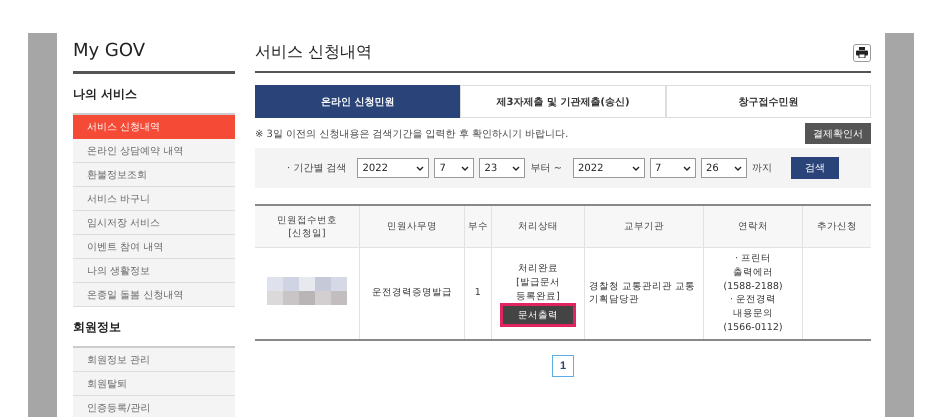  I want to click on sidebar-item: 나의 생활정보, so click(154, 271).